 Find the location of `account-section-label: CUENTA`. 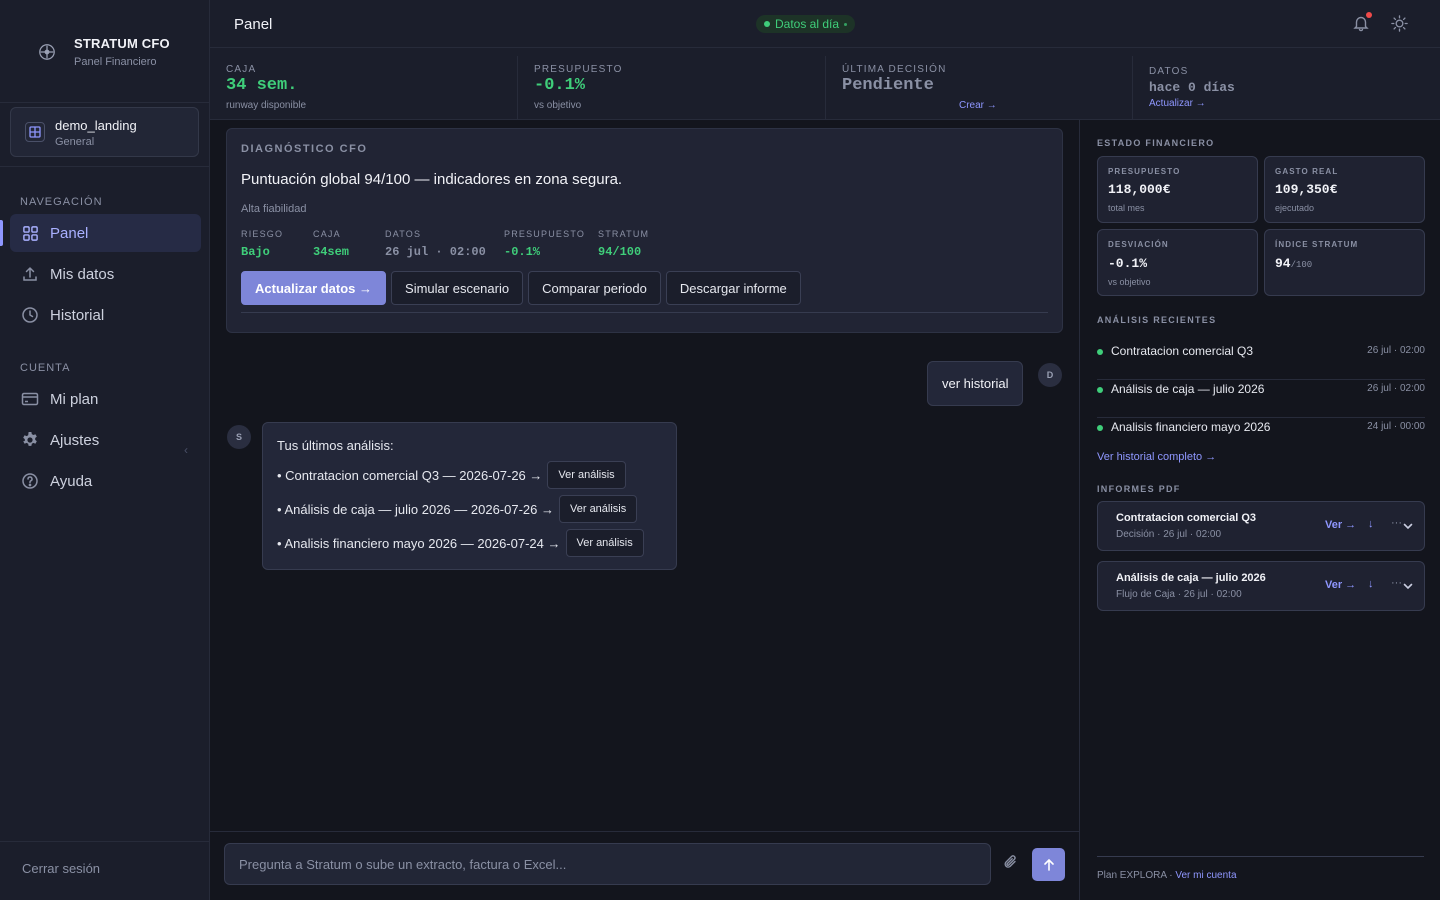

account-section-label: CUENTA is located at coordinates (45, 368).